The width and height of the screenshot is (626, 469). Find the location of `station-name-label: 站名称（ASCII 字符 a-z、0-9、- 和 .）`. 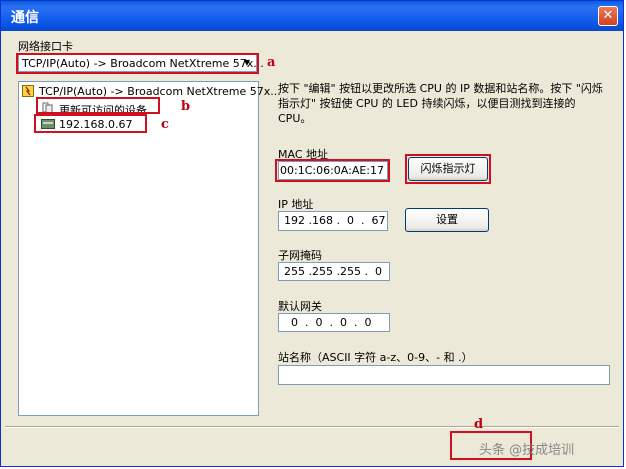

station-name-label: 站名称（ASCII 字符 a-z、0-9、- 和 .） is located at coordinates (375, 357).